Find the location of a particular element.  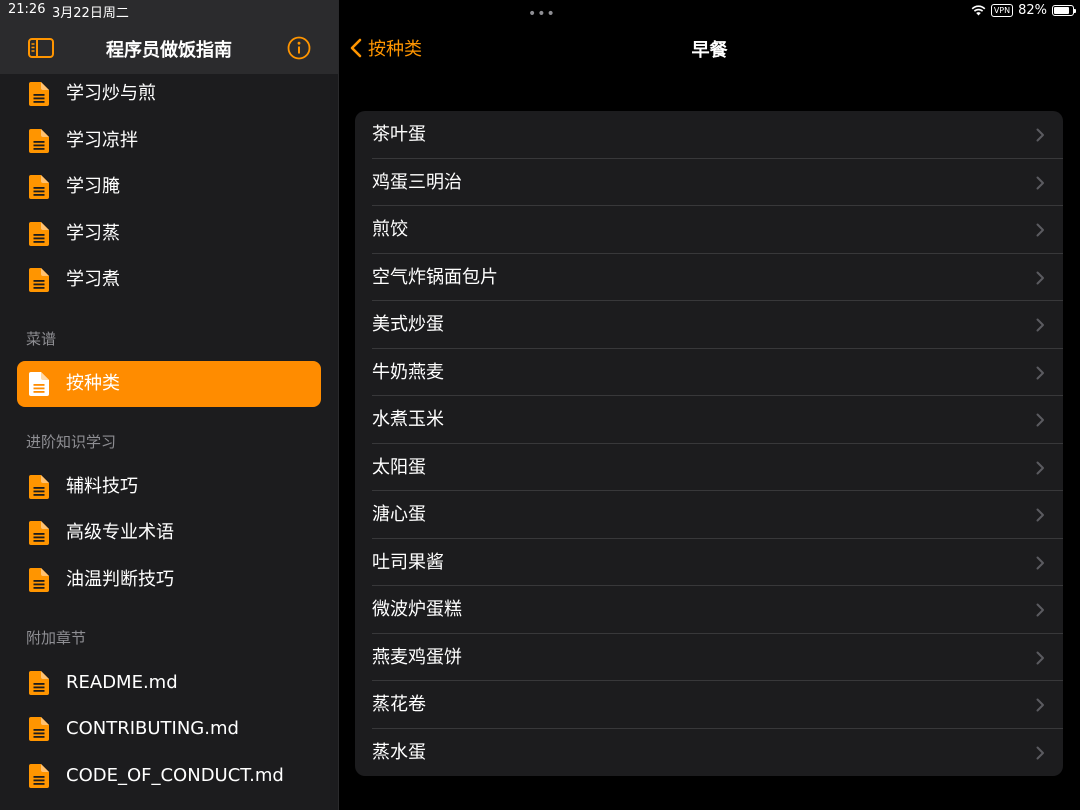

multitasking-dots-icon: ••• is located at coordinates (542, 14).